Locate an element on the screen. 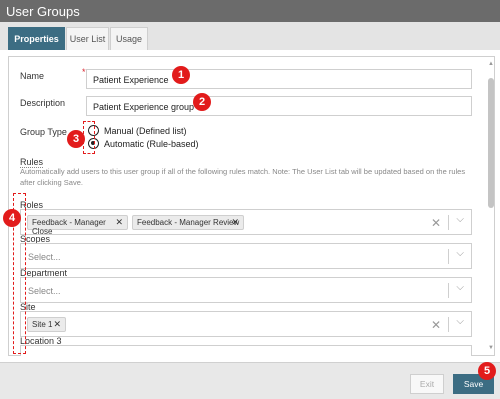  role-chip-label: Feedback - Manager Review is located at coordinates (188, 222).